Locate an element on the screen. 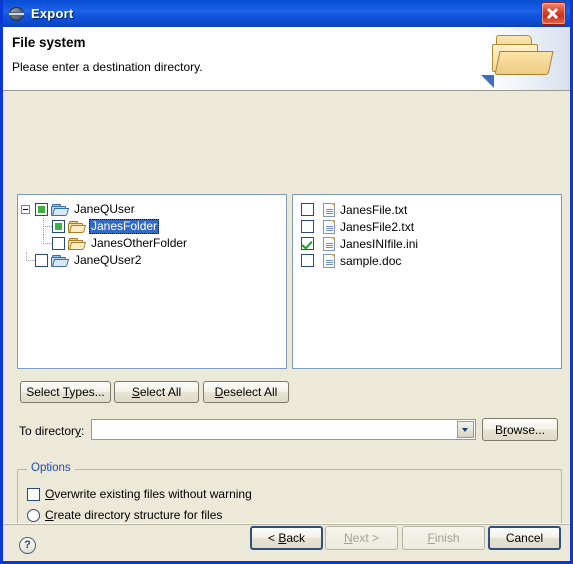 This screenshot has height=564, width=573. finish-button: Finish is located at coordinates (443, 538).